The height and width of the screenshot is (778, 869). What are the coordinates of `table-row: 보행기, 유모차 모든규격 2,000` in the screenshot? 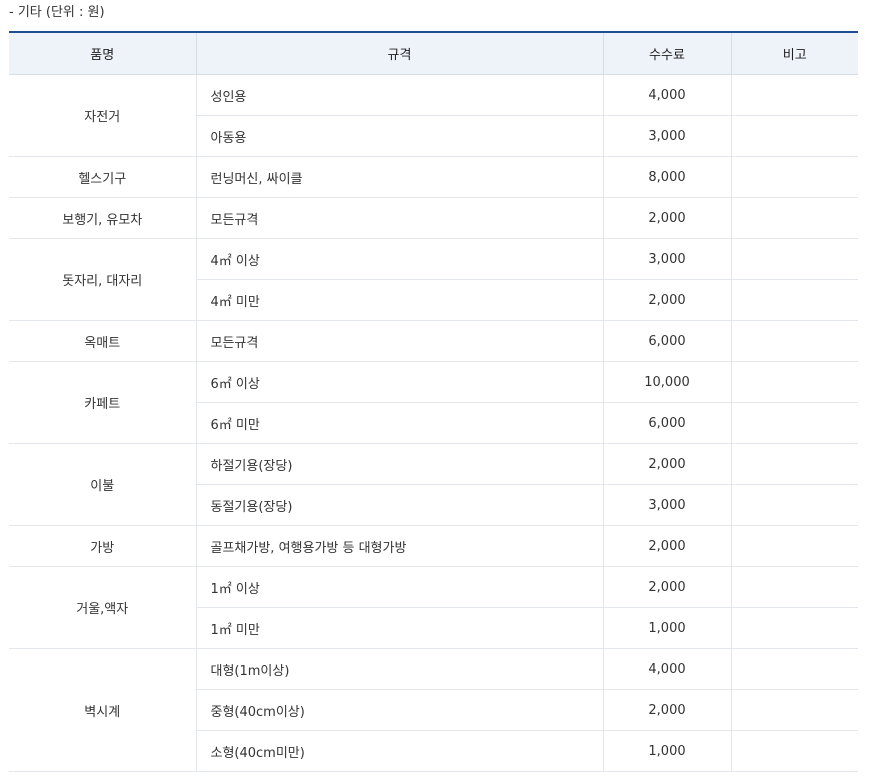 It's located at (433, 218).